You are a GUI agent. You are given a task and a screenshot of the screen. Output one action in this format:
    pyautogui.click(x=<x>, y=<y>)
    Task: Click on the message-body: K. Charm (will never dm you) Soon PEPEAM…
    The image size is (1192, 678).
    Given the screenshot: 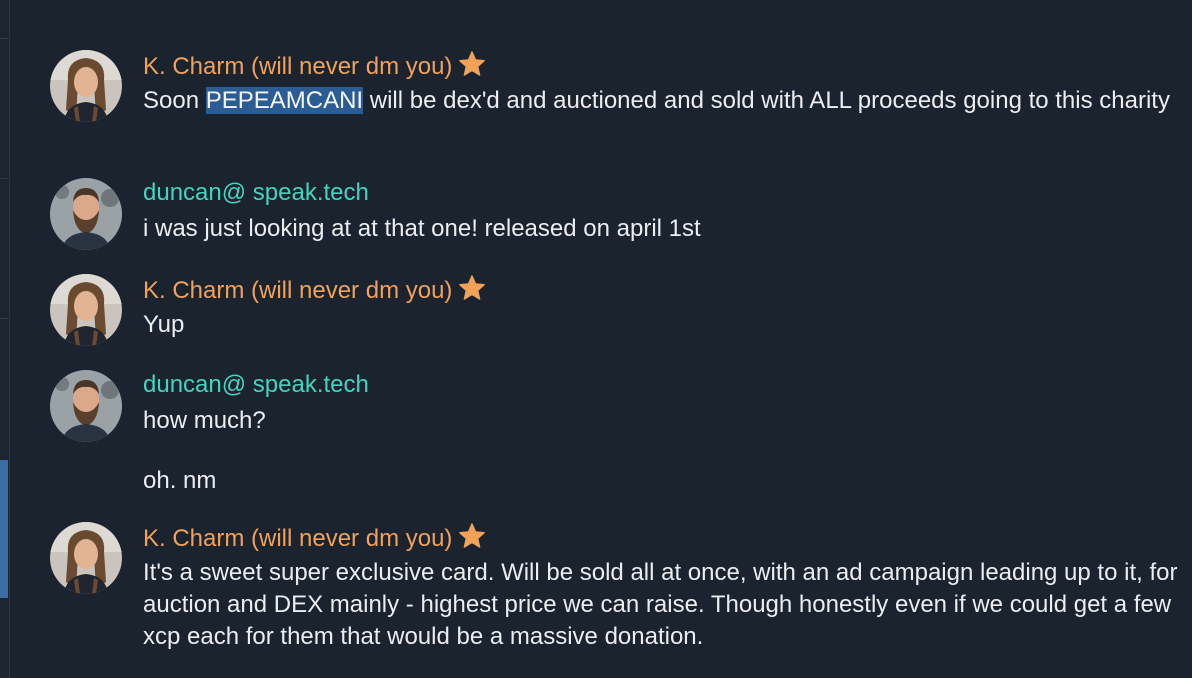 What is the action you would take?
    pyautogui.click(x=667, y=83)
    